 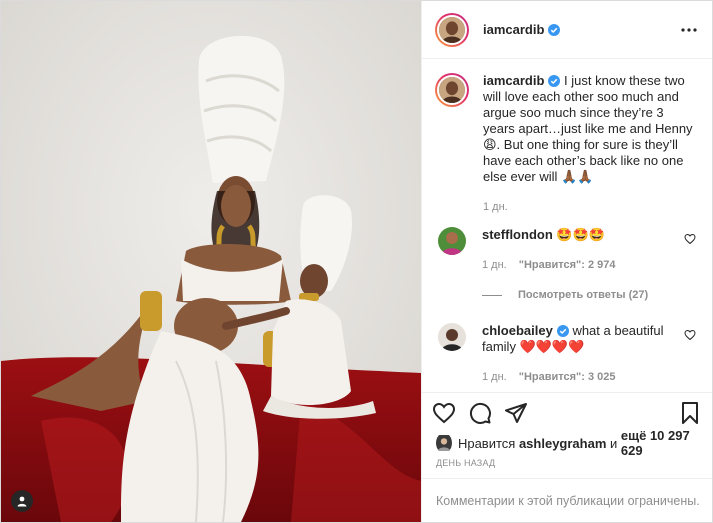 I want to click on comment-likes: "Нравится": 2 974, so click(x=567, y=265).